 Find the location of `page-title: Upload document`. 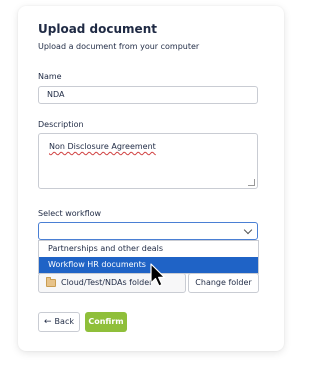

page-title: Upload document is located at coordinates (97, 29).